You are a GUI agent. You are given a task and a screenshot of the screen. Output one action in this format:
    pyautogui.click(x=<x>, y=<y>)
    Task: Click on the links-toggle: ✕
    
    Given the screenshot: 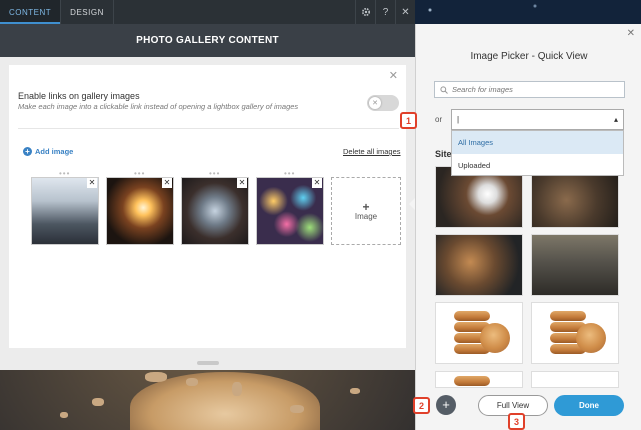 What is the action you would take?
    pyautogui.click(x=383, y=103)
    